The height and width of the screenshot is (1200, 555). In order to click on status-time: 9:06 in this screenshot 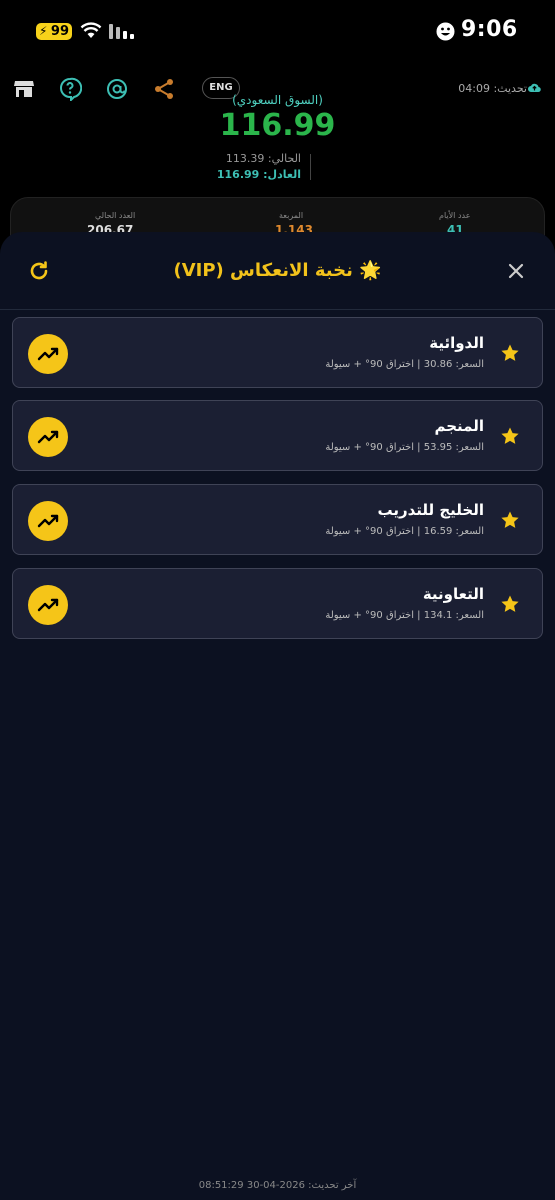, I will do `click(489, 29)`.